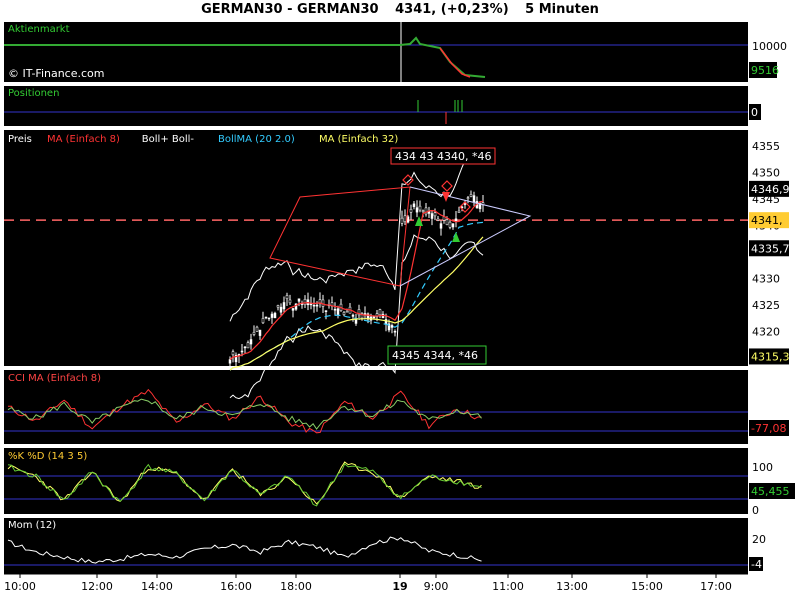 The image size is (800, 600). Describe the element at coordinates (256, 139) in the screenshot. I see `legend-item-3: BollMA (20 2.0)` at that location.